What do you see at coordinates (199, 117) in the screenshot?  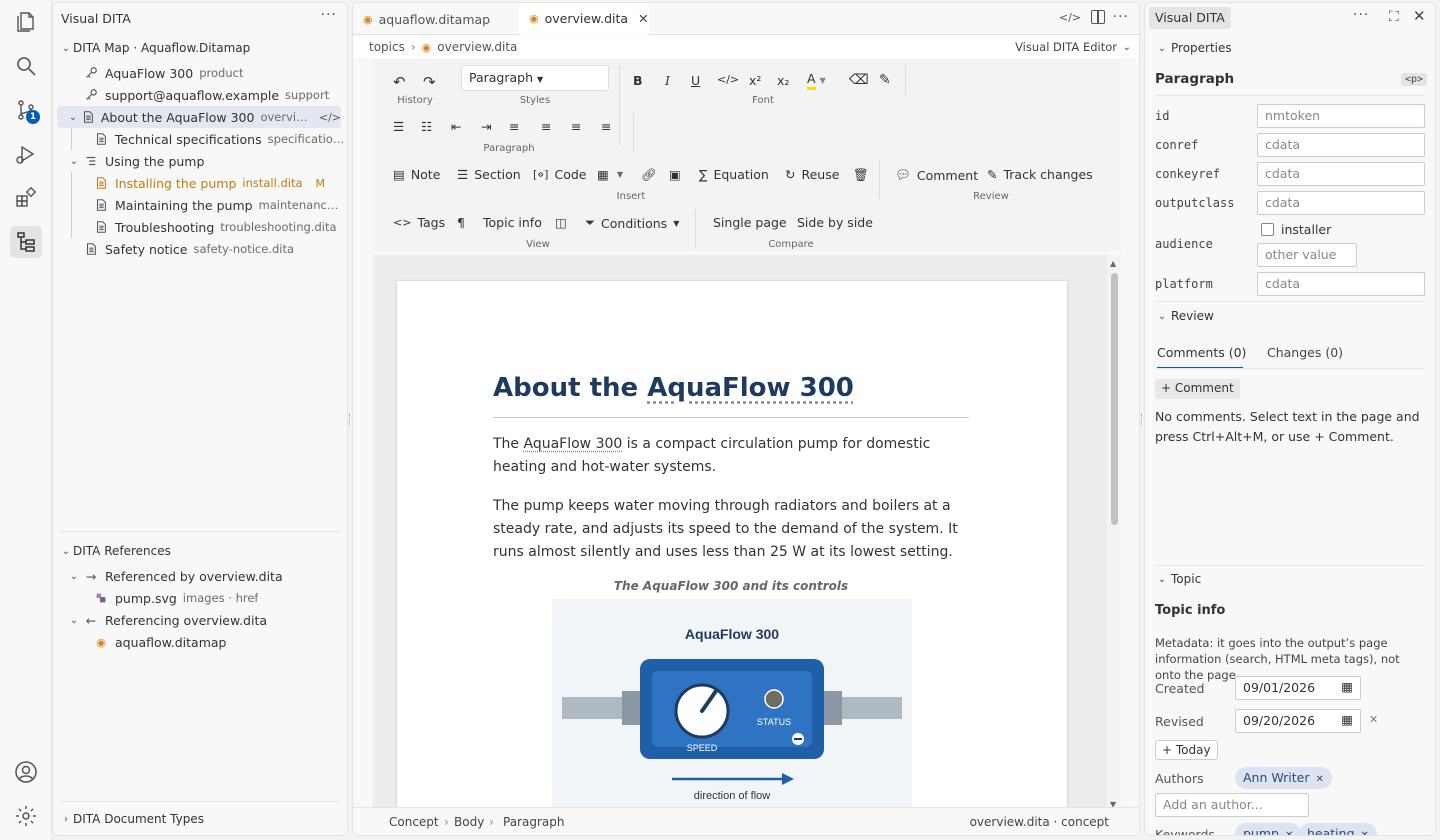 I see `tree-item-overview: ⌄ About the AquaFlow 300 overview.... </>` at bounding box center [199, 117].